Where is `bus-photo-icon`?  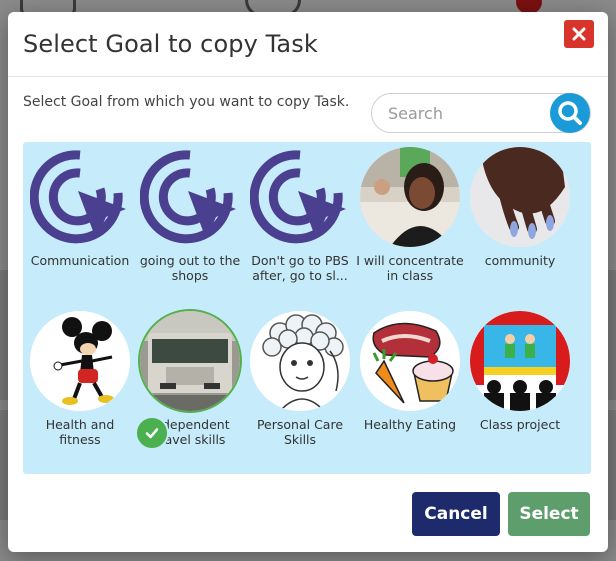 bus-photo-icon is located at coordinates (190, 361).